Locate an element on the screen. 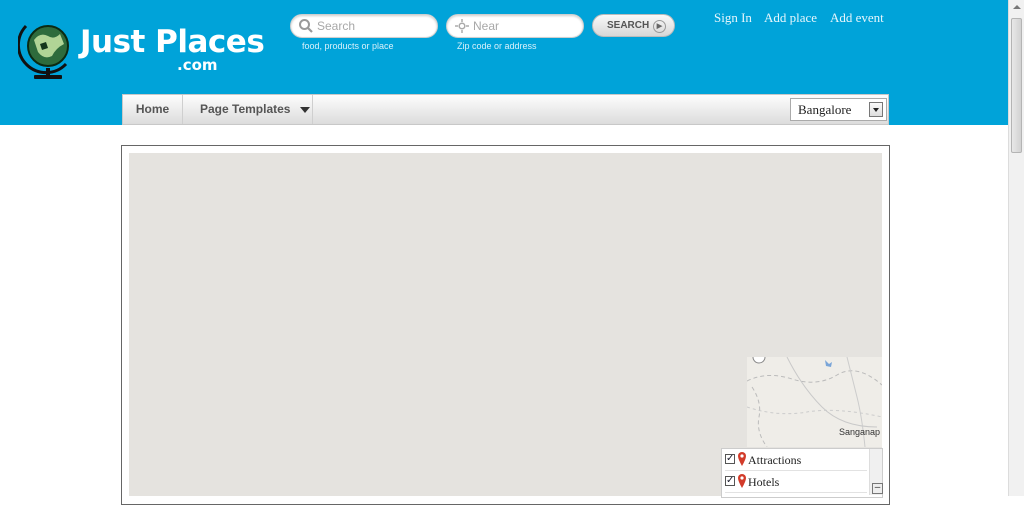  main-nav: Home Page Templates Bangalore is located at coordinates (505, 109).